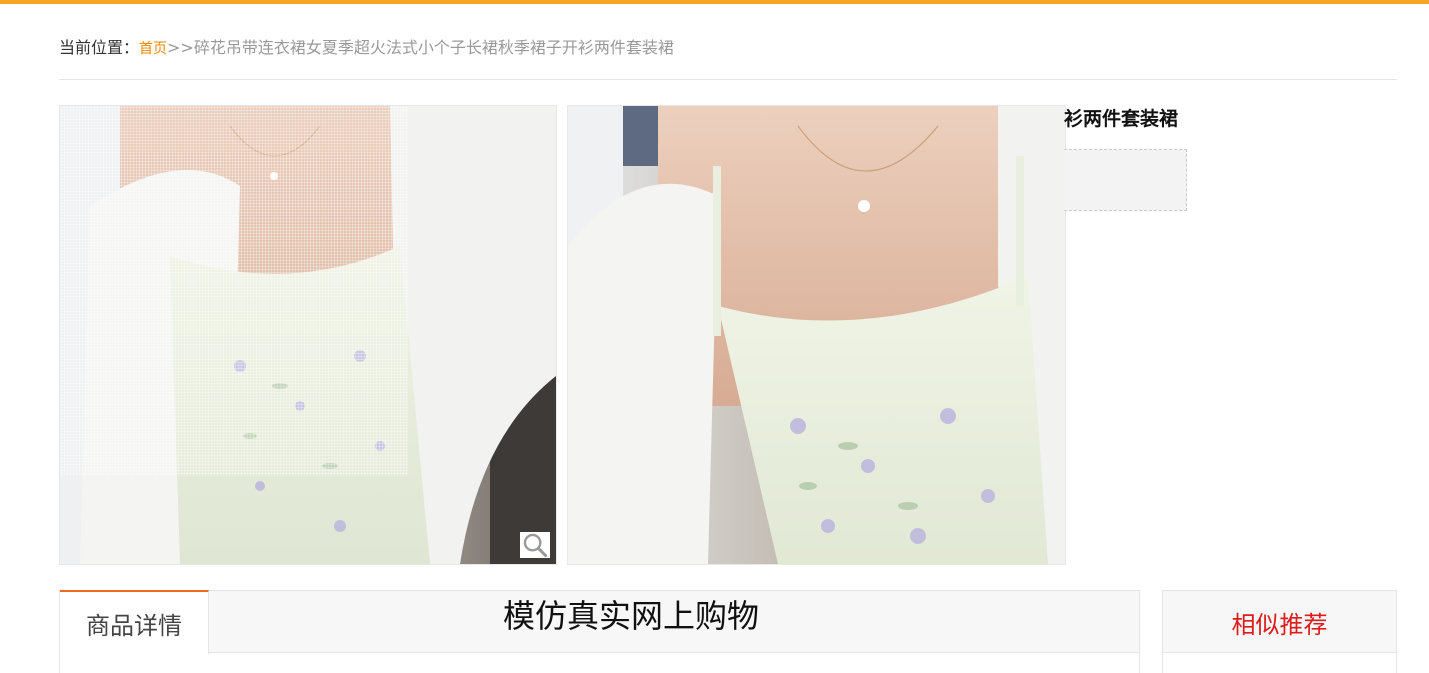 The height and width of the screenshot is (673, 1429). What do you see at coordinates (1121, 119) in the screenshot?
I see `product-title: 衫两件套装裙` at bounding box center [1121, 119].